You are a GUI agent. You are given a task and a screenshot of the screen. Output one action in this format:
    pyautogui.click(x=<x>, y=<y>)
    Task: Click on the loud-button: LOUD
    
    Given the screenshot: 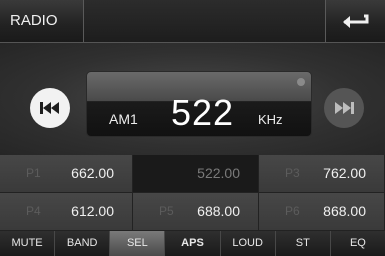 What is the action you would take?
    pyautogui.click(x=248, y=243)
    